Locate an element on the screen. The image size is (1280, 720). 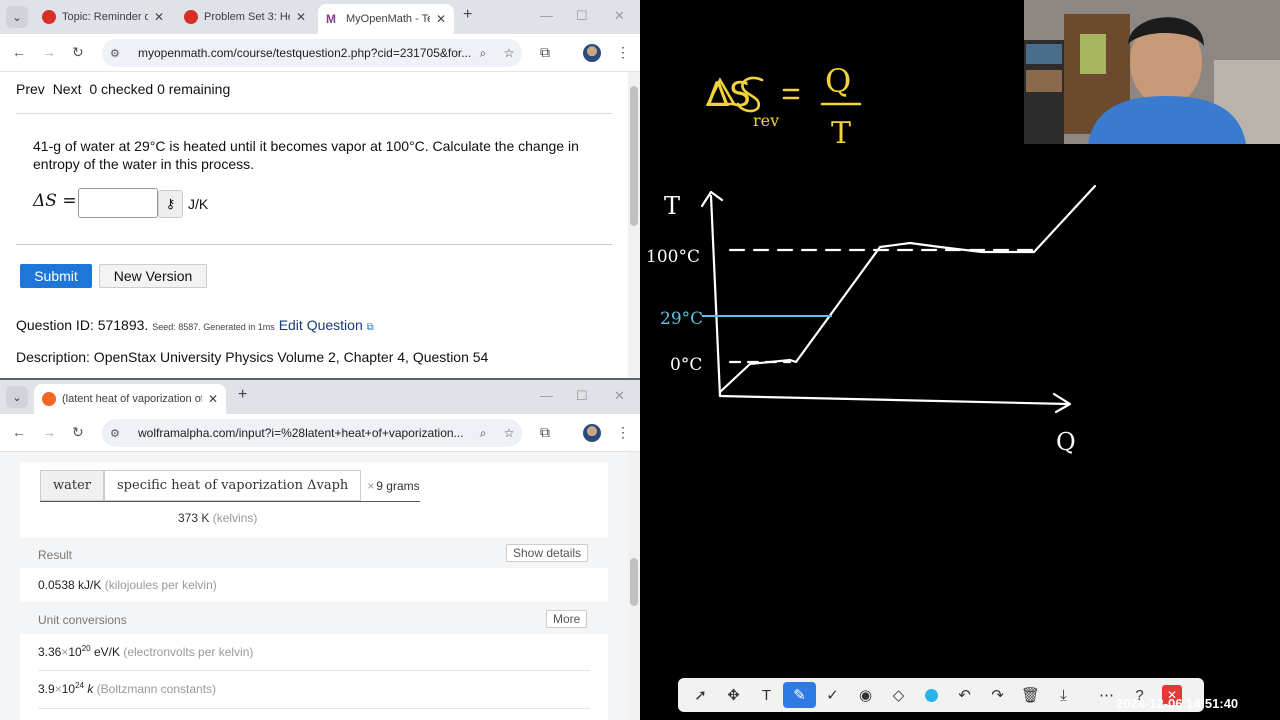
tab-title: Problem Set 3: He is located at coordinates (247, 17).